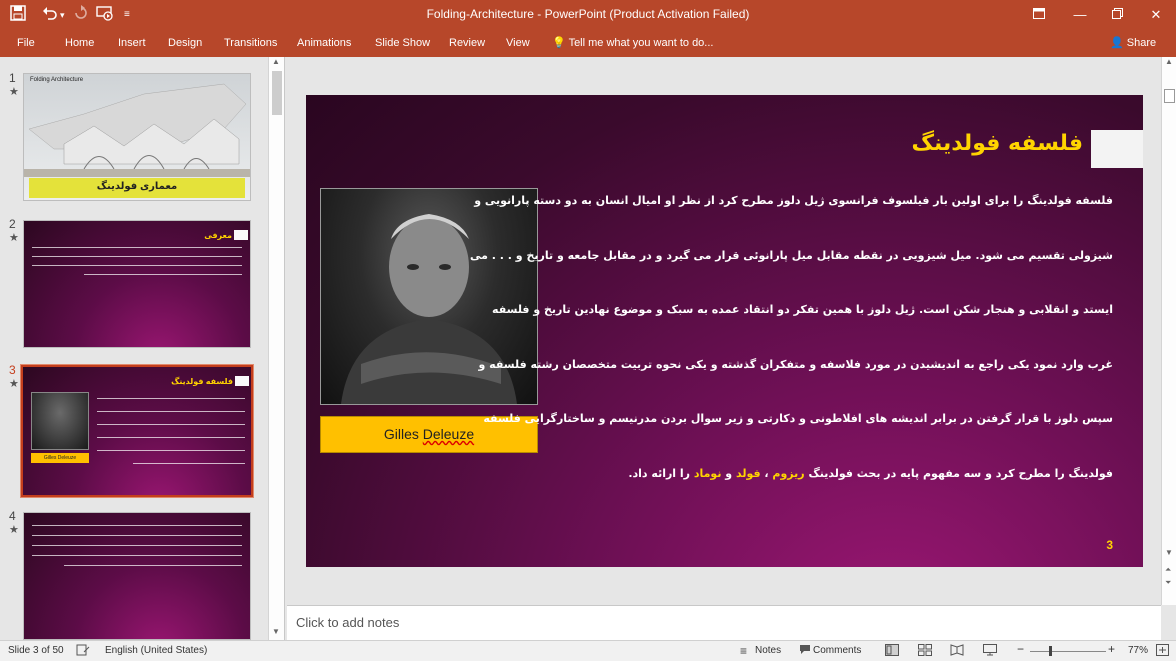  I want to click on comments-icon, so click(805, 651).